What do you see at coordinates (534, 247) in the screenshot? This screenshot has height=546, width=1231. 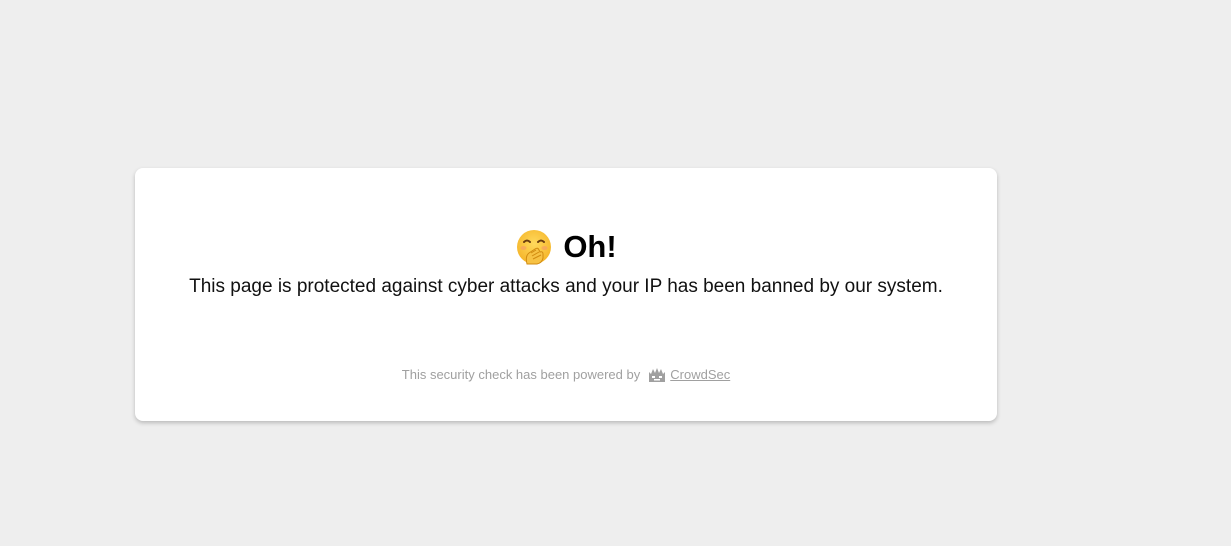 I see `hand-over-mouth-emoji-icon` at bounding box center [534, 247].